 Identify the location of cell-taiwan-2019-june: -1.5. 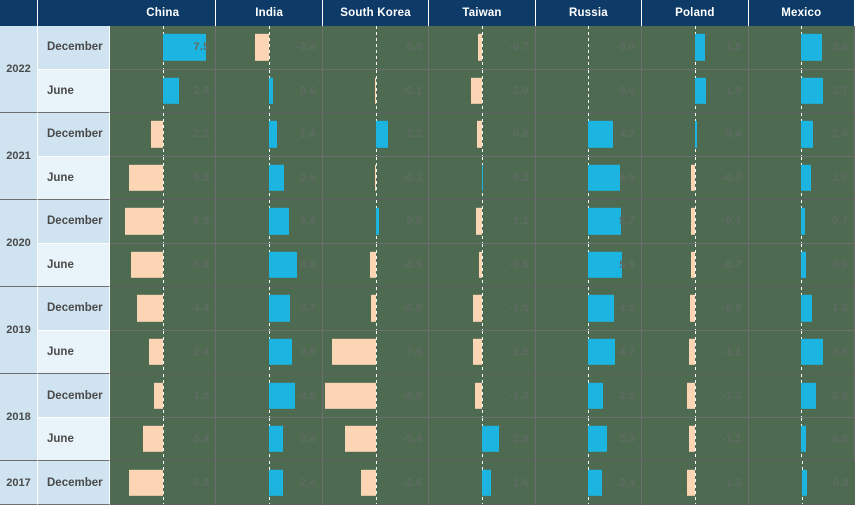
(482, 352).